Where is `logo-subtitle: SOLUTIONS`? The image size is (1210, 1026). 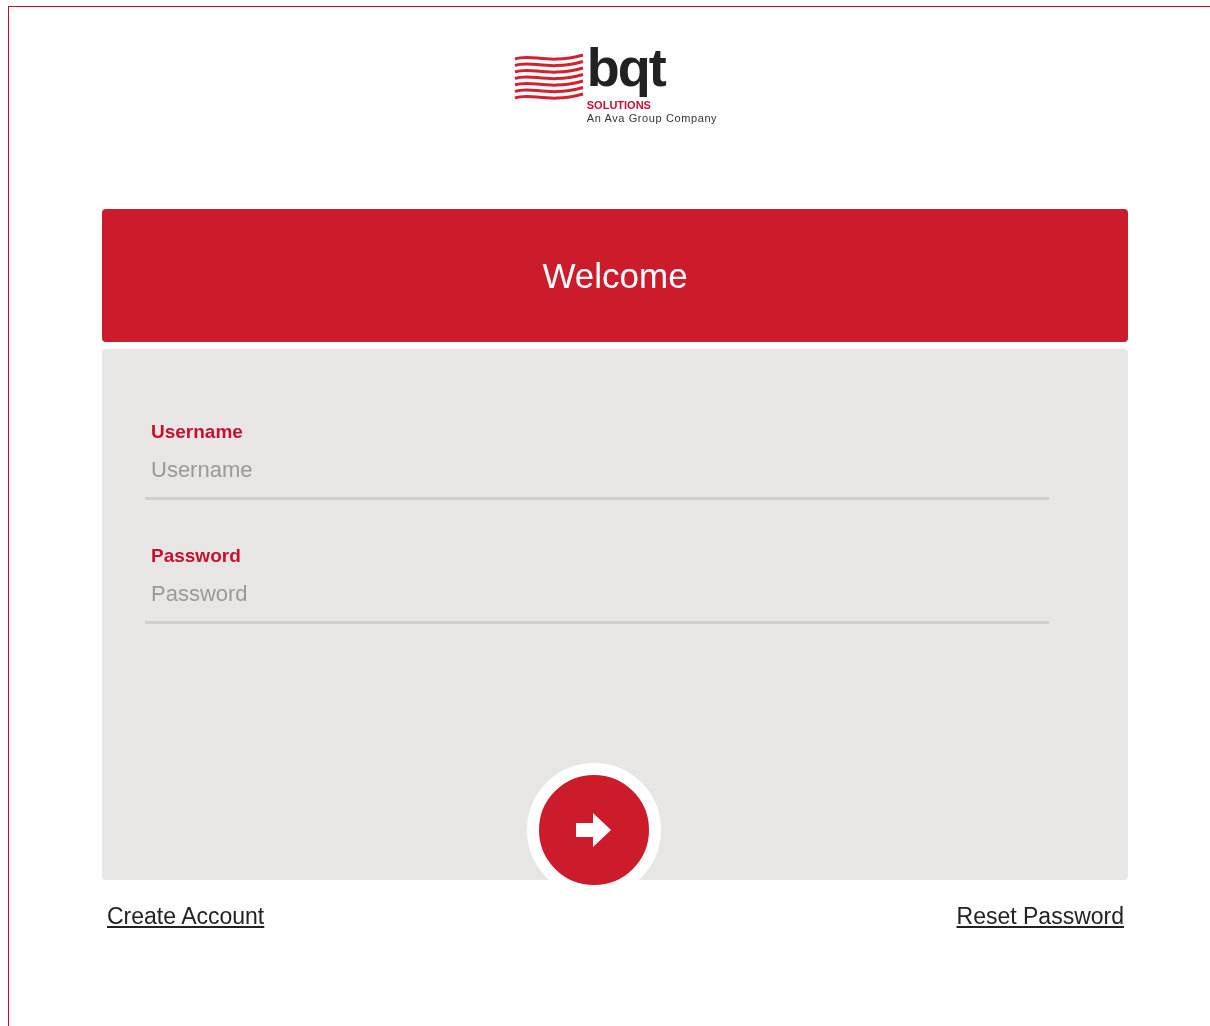 logo-subtitle: SOLUTIONS is located at coordinates (618, 105).